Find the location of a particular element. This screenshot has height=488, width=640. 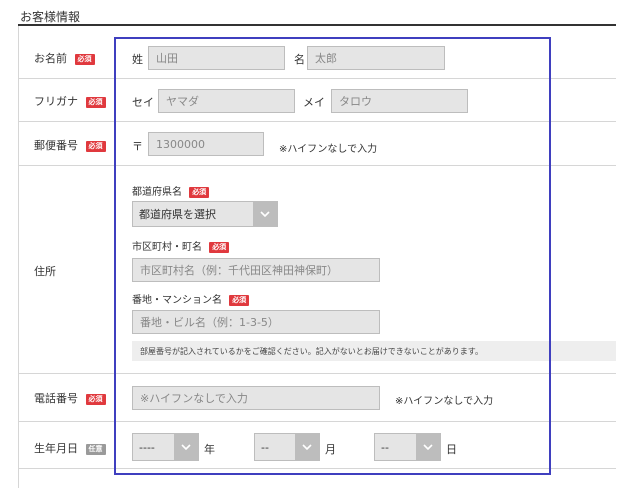

furigana-row-label: フリガナ 必須 is located at coordinates (70, 101).